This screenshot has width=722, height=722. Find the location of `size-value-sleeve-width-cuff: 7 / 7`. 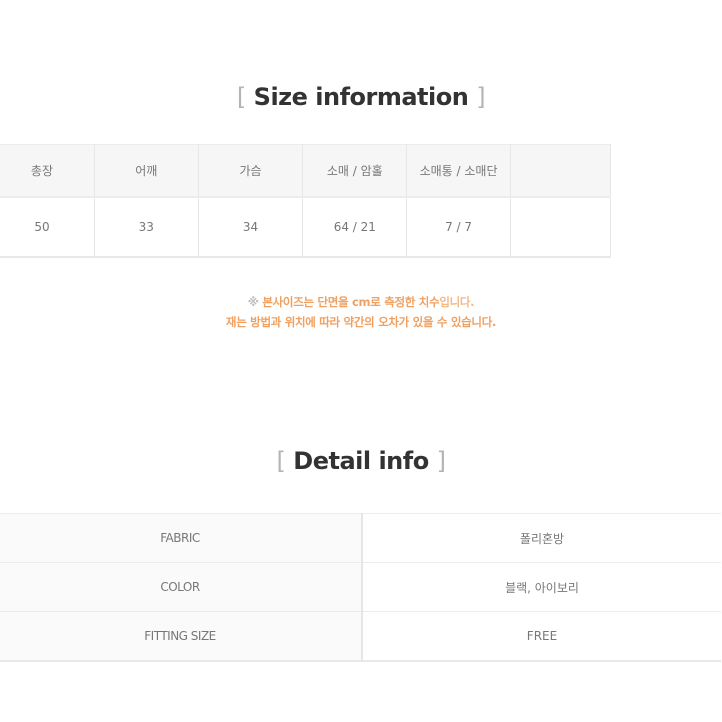

size-value-sleeve-width-cuff: 7 / 7 is located at coordinates (458, 227).